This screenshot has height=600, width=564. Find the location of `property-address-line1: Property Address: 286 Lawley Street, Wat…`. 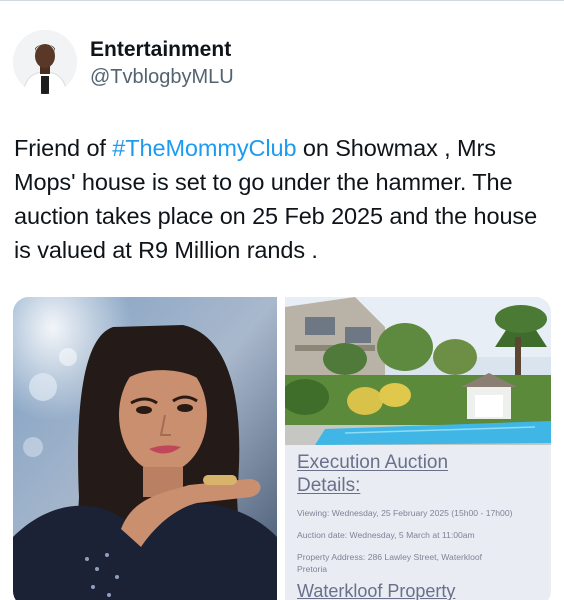

property-address-line1: Property Address: 286 Lawley Street, Wat… is located at coordinates (390, 557).